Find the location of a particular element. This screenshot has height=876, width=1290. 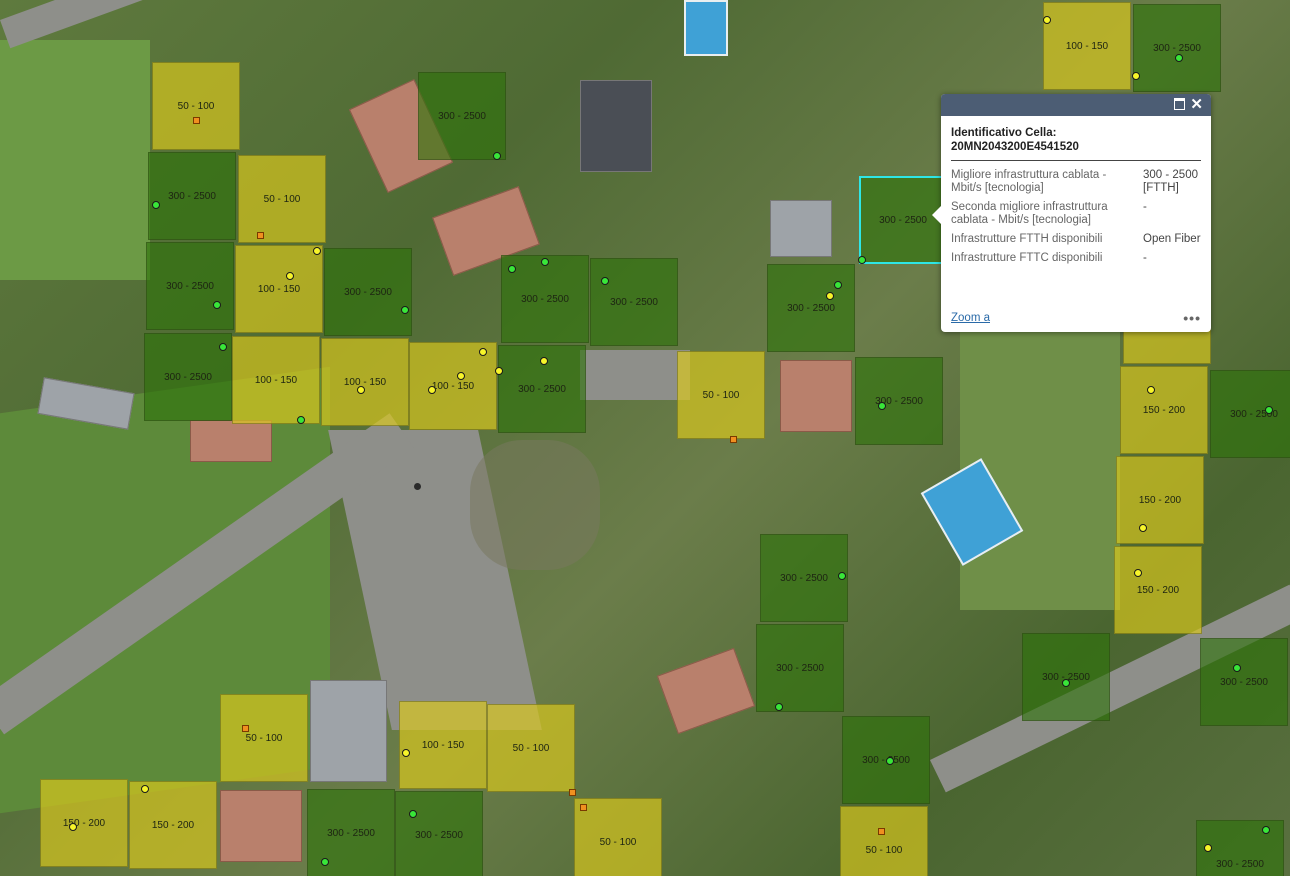

close-icon: ✕ is located at coordinates (1196, 105).